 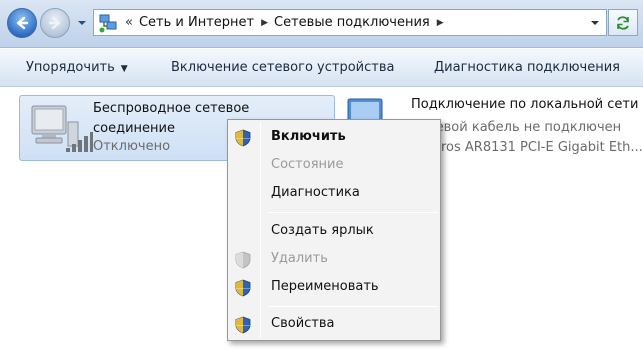 I want to click on recent-pages-dropdown-icon, so click(x=82, y=23).